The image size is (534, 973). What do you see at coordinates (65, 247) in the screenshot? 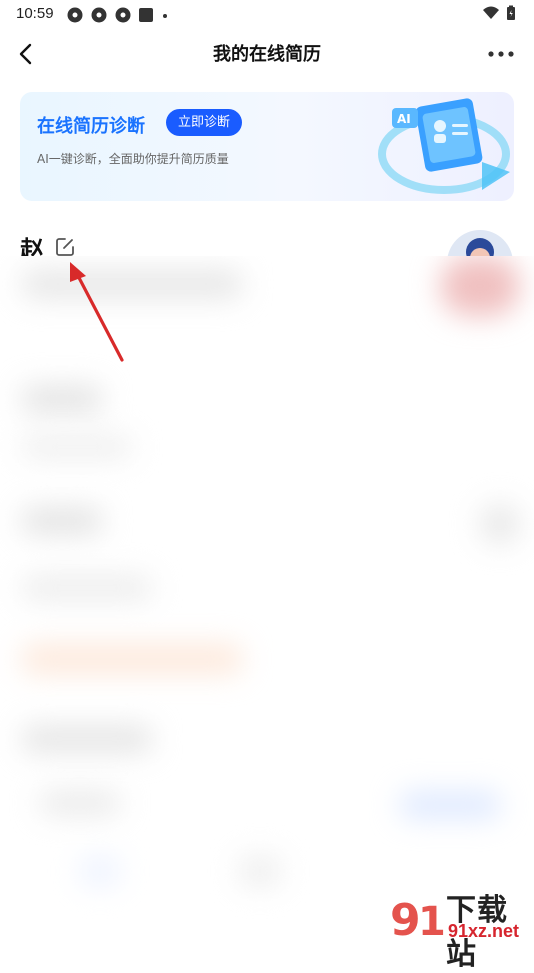
I see `edit-name-icon` at bounding box center [65, 247].